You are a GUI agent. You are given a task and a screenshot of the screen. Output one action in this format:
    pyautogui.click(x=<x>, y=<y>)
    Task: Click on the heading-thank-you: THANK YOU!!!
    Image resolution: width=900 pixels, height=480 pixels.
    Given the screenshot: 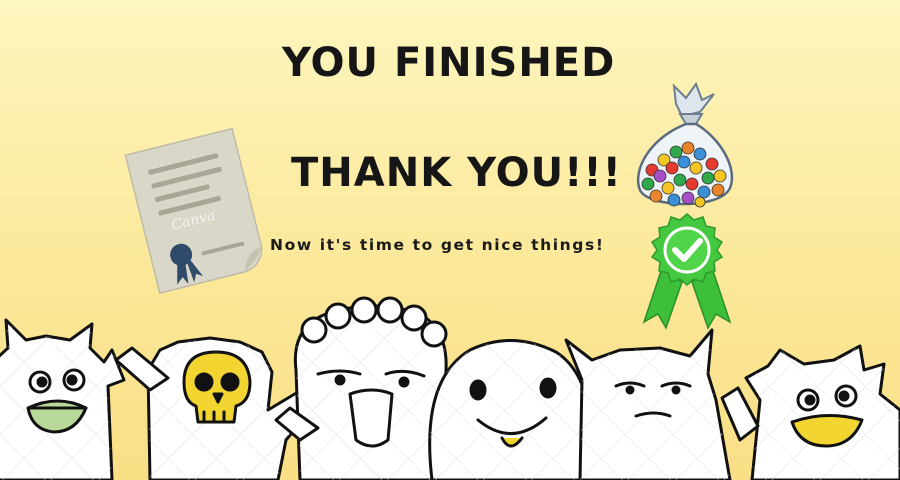 What is the action you would take?
    pyautogui.click(x=456, y=173)
    